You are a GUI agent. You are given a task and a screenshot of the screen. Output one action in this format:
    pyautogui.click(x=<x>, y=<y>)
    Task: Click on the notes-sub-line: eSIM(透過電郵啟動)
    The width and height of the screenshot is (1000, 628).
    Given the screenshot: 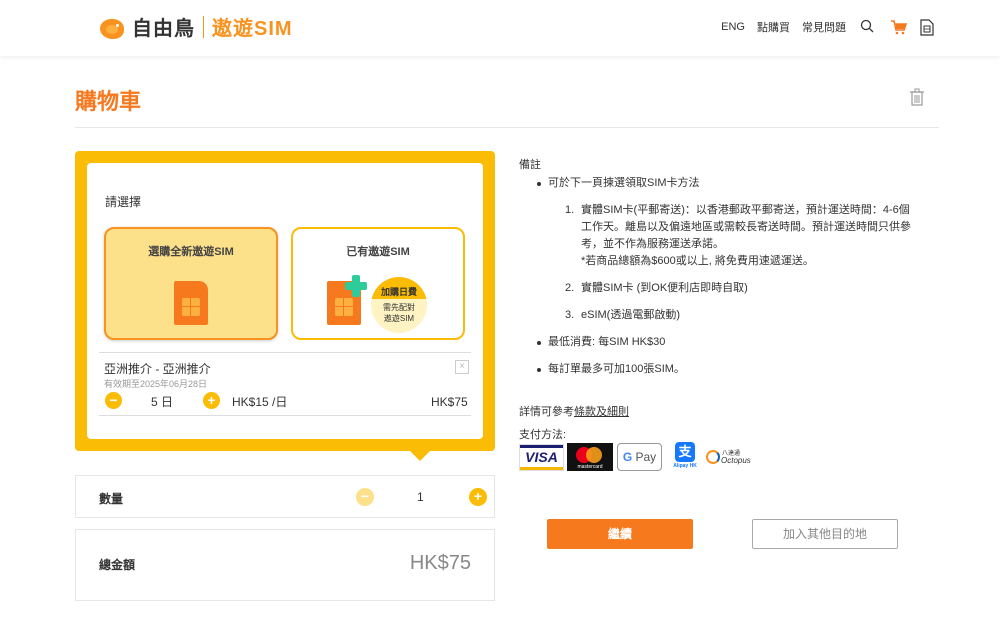 What is the action you would take?
    pyautogui.click(x=630, y=315)
    